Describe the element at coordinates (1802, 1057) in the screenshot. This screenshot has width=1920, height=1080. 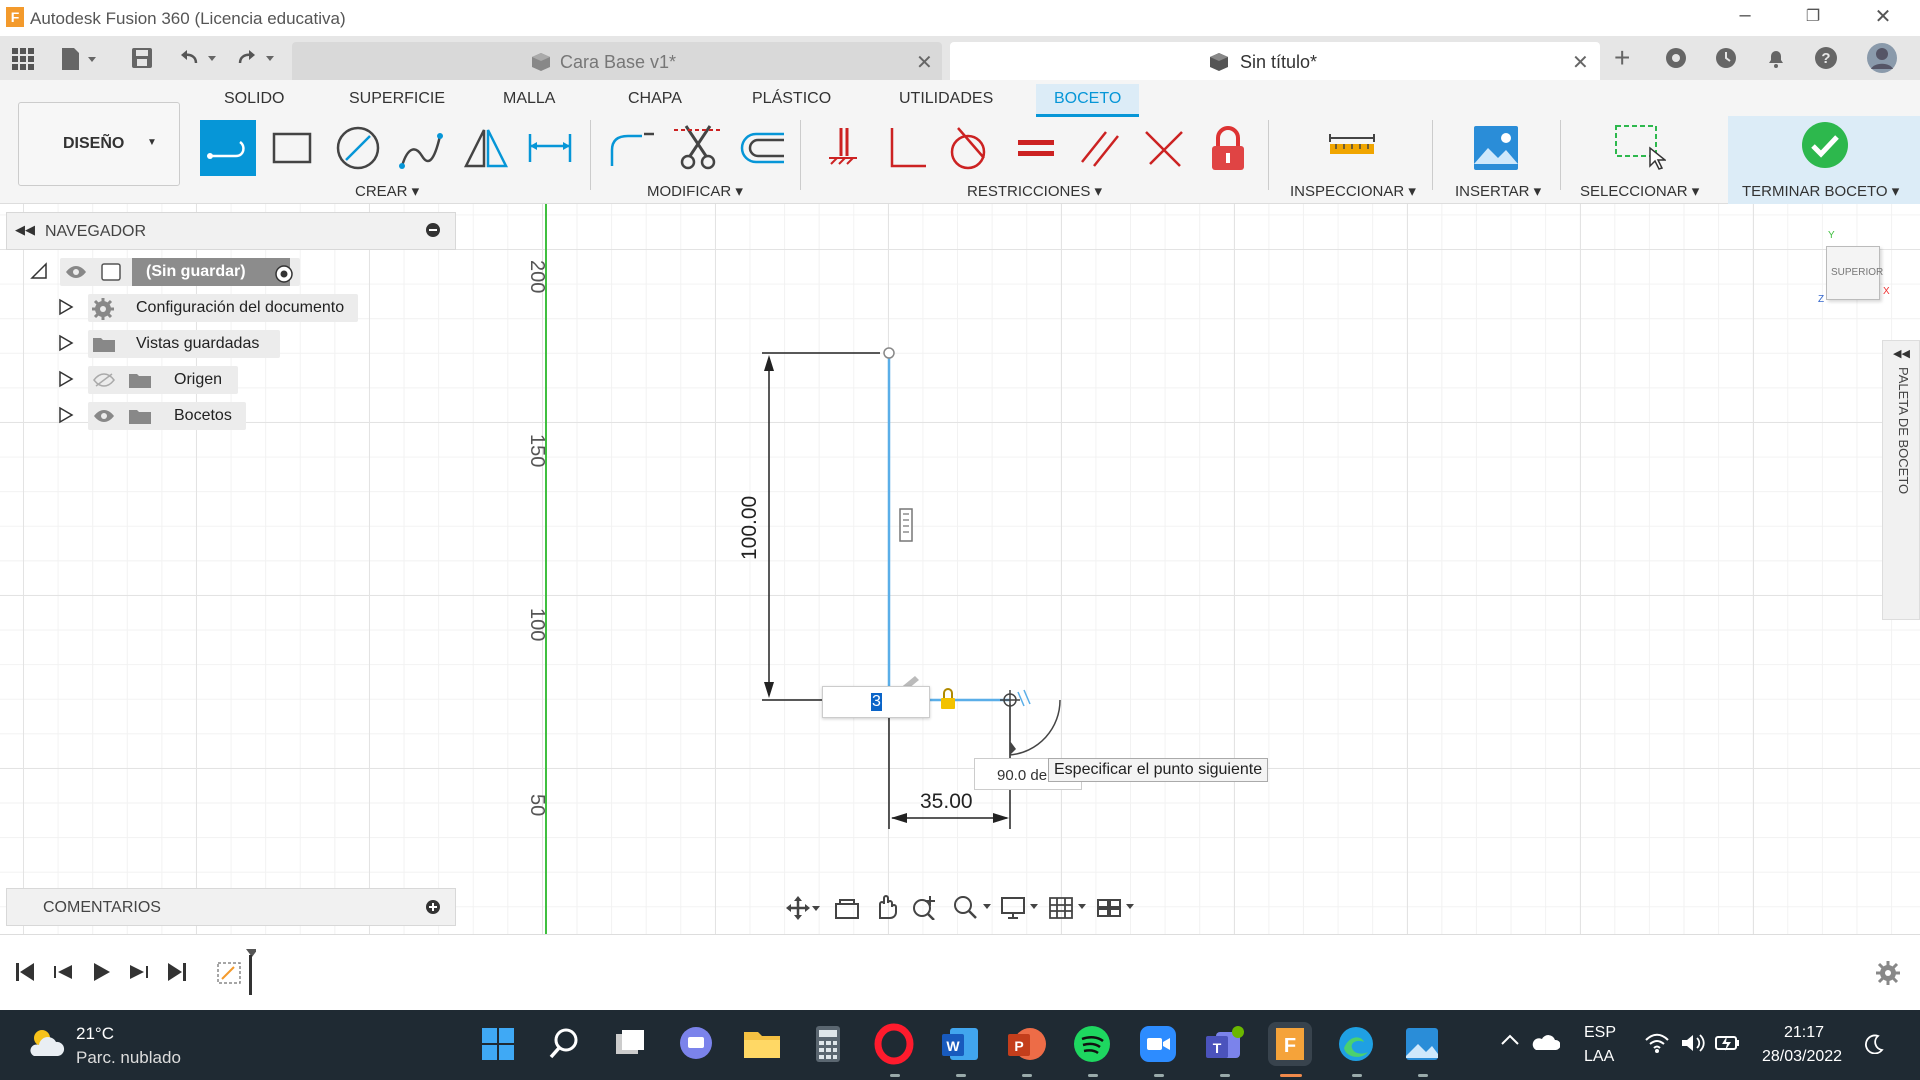
I see `clock-date: 28/03/2022` at that location.